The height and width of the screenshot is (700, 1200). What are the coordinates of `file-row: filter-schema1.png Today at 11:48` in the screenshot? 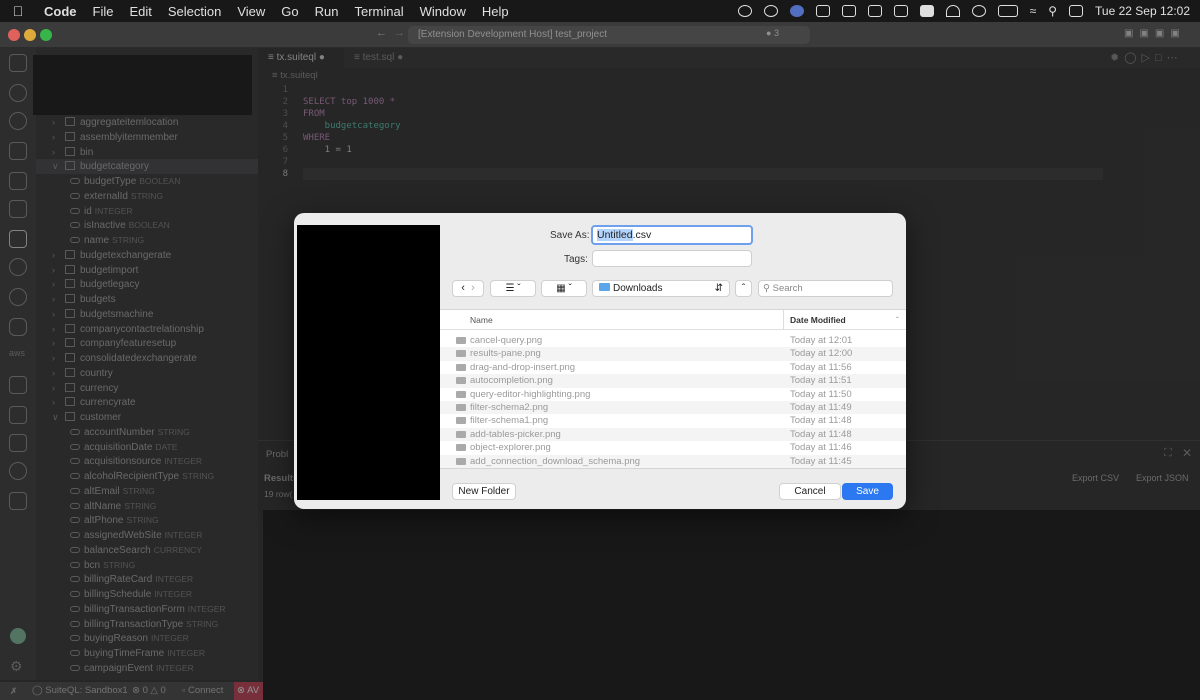 It's located at (673, 420).